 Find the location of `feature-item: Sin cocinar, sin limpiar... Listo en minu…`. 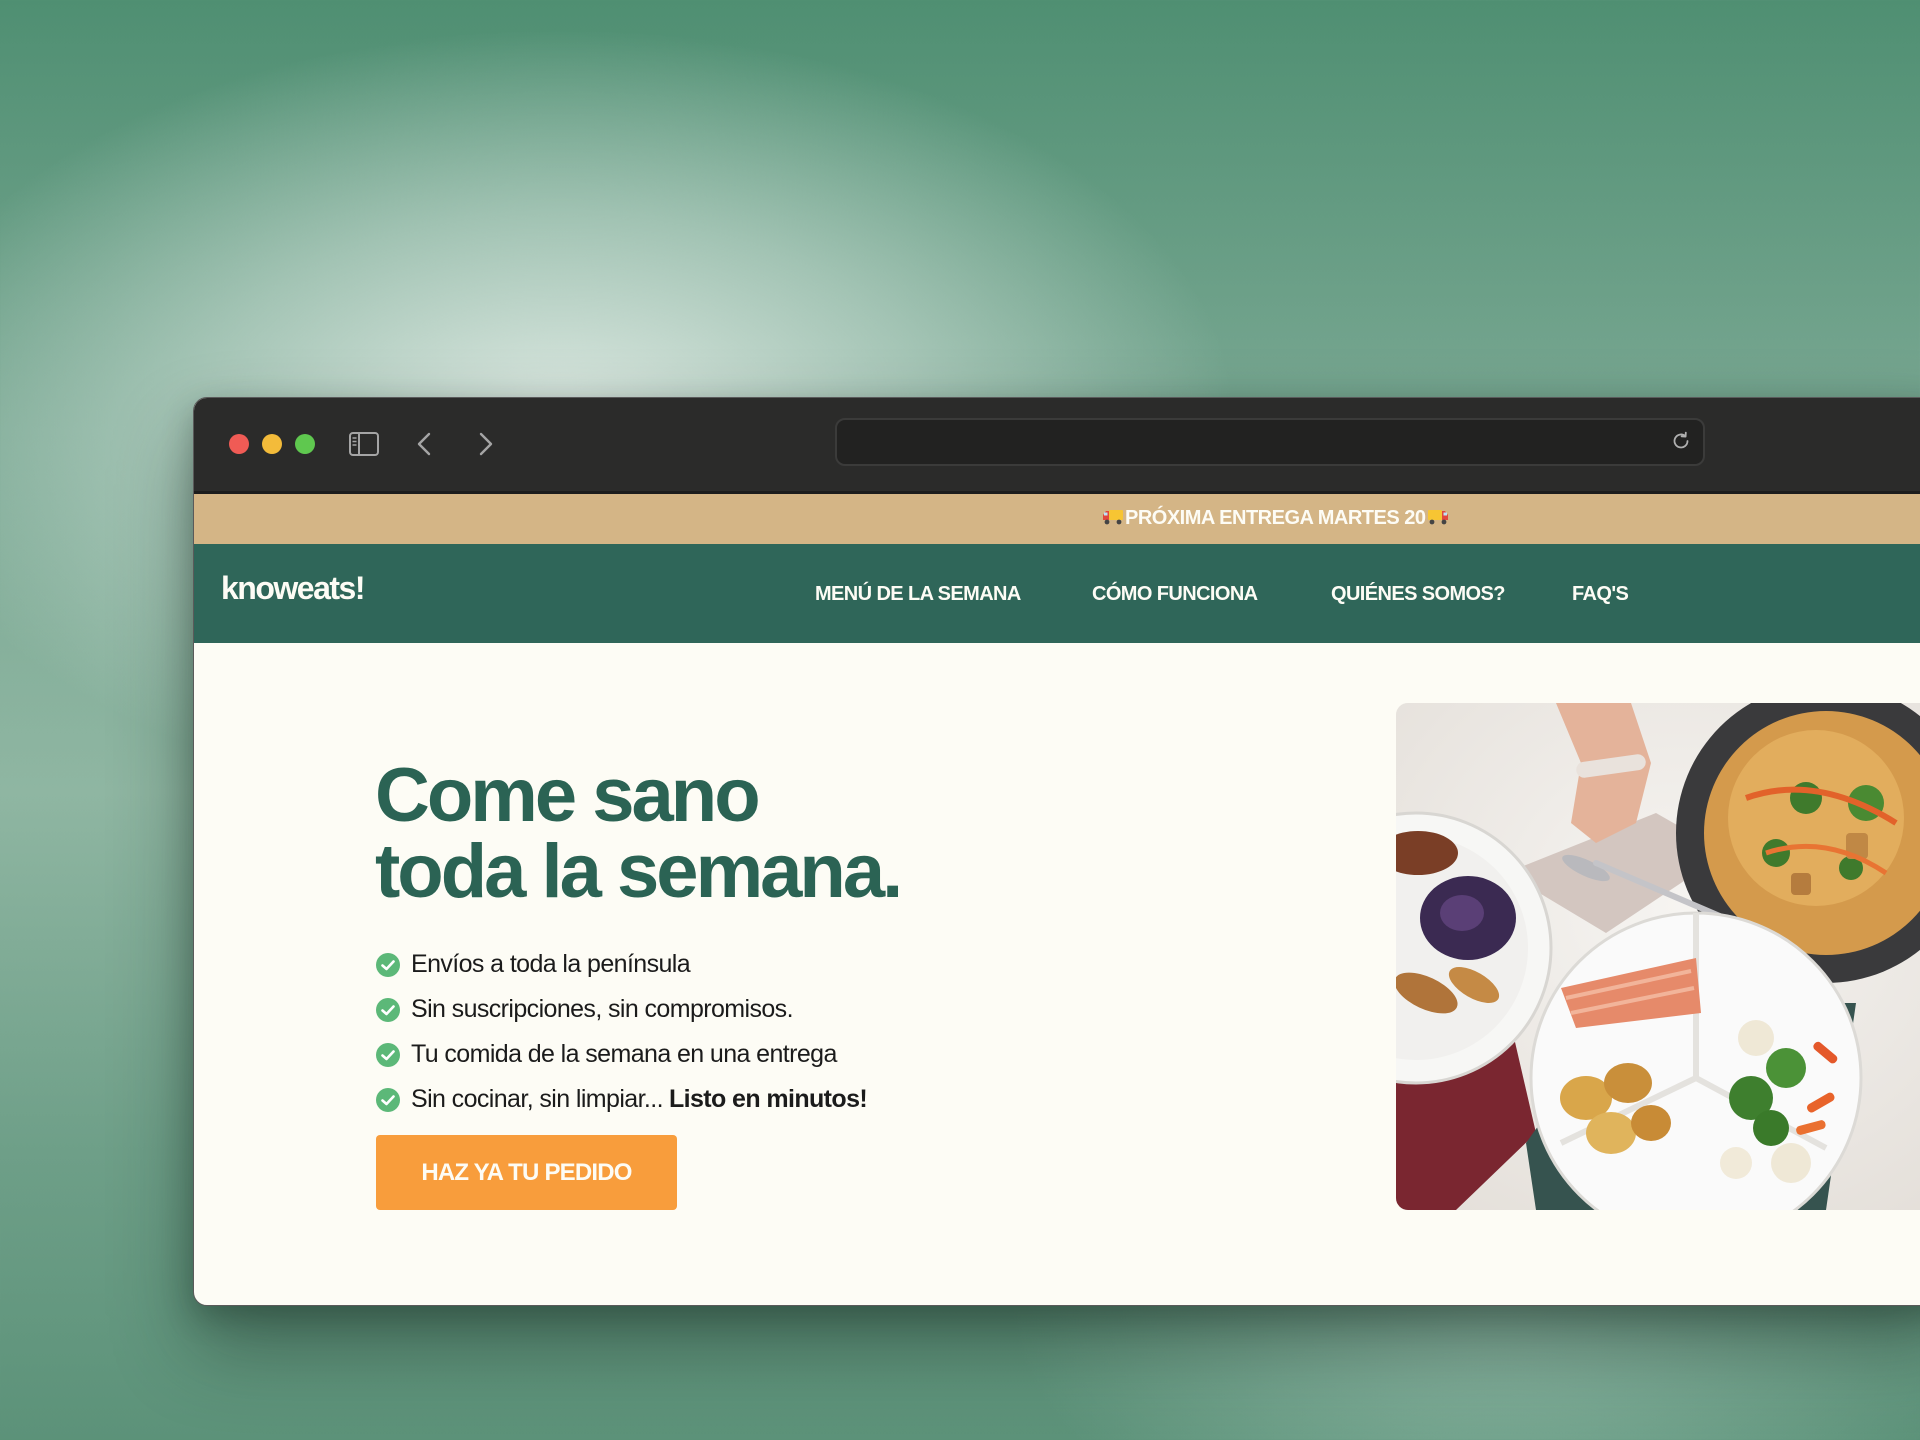

feature-item: Sin cocinar, sin limpiar... Listo en minu… is located at coordinates (621, 1099).